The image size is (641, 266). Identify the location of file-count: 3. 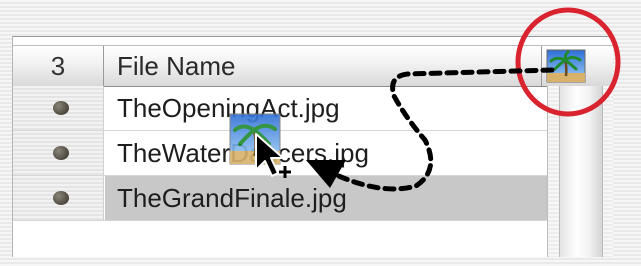
(58, 65).